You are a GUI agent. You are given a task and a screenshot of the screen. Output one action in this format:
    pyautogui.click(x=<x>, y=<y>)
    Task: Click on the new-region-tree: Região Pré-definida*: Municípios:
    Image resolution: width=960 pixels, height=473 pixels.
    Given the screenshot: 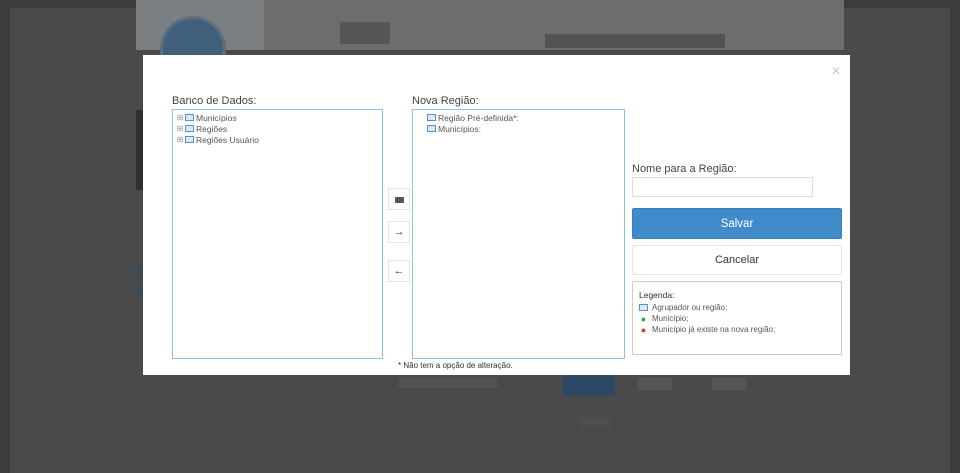 What is the action you would take?
    pyautogui.click(x=518, y=234)
    